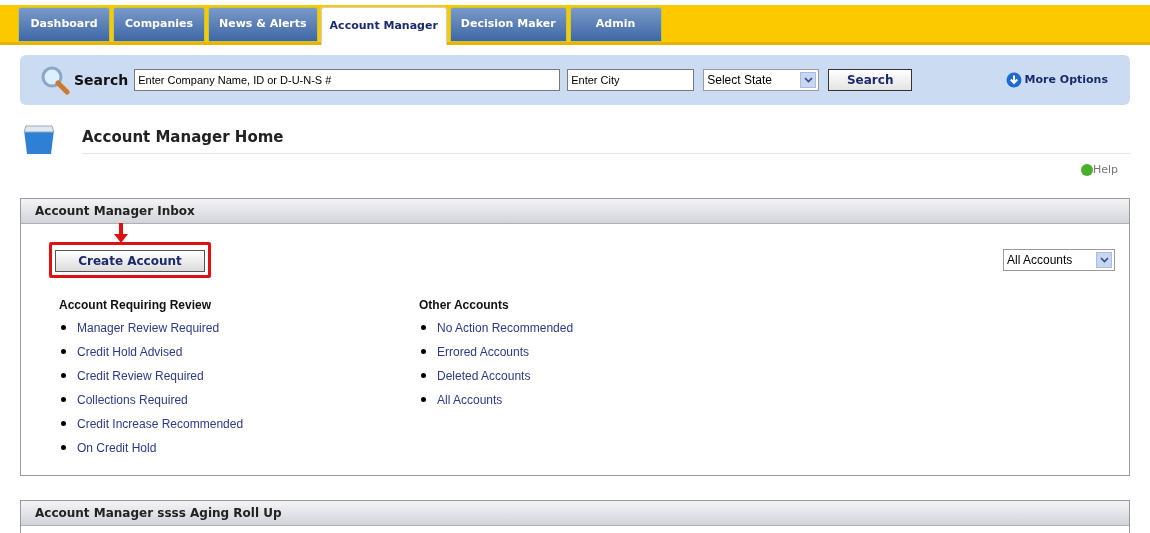 Image resolution: width=1150 pixels, height=533 pixels. I want to click on arrow-down-circle-icon, so click(1013, 80).